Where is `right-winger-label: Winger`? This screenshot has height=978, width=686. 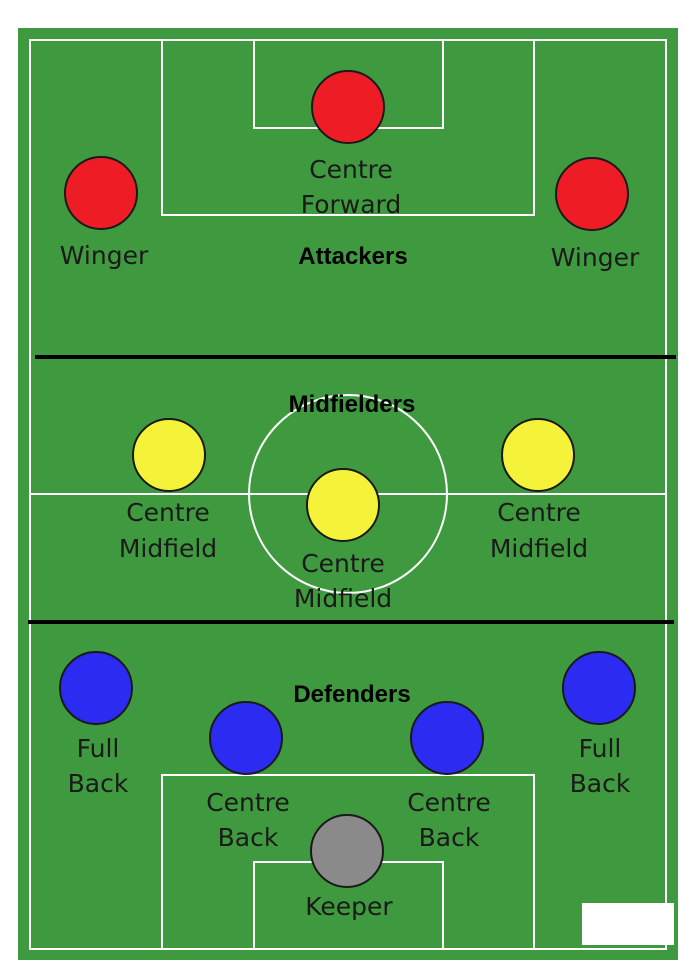 right-winger-label: Winger is located at coordinates (595, 257).